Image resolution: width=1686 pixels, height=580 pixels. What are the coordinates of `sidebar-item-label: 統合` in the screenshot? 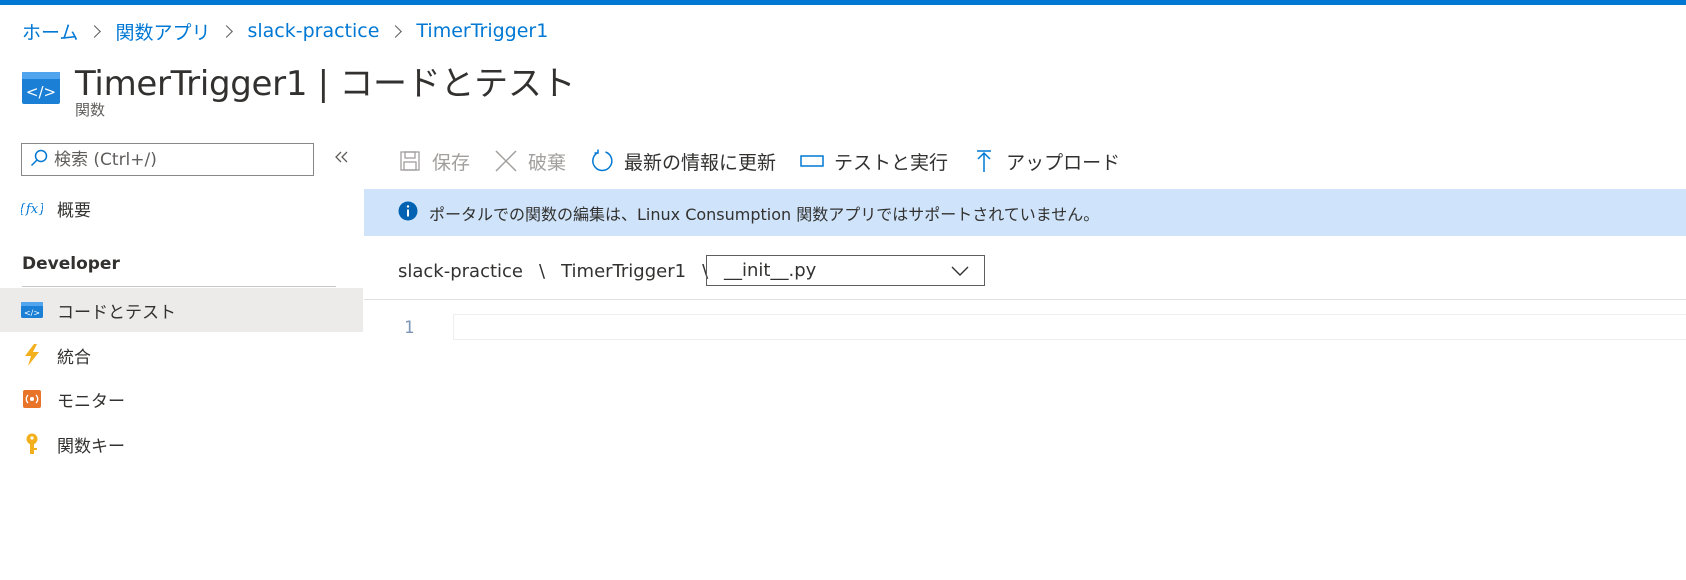 It's located at (74, 357).